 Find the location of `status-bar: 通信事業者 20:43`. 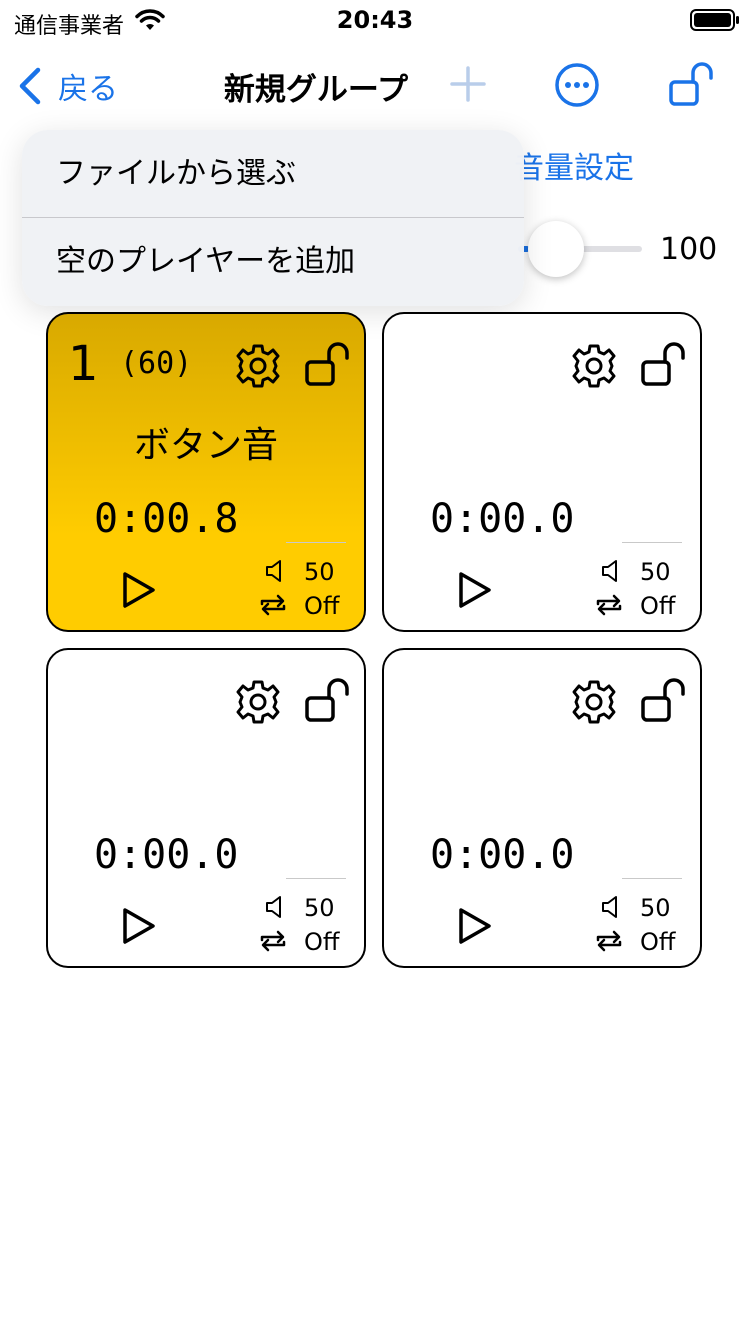

status-bar: 通信事業者 20:43 is located at coordinates (375, 20).